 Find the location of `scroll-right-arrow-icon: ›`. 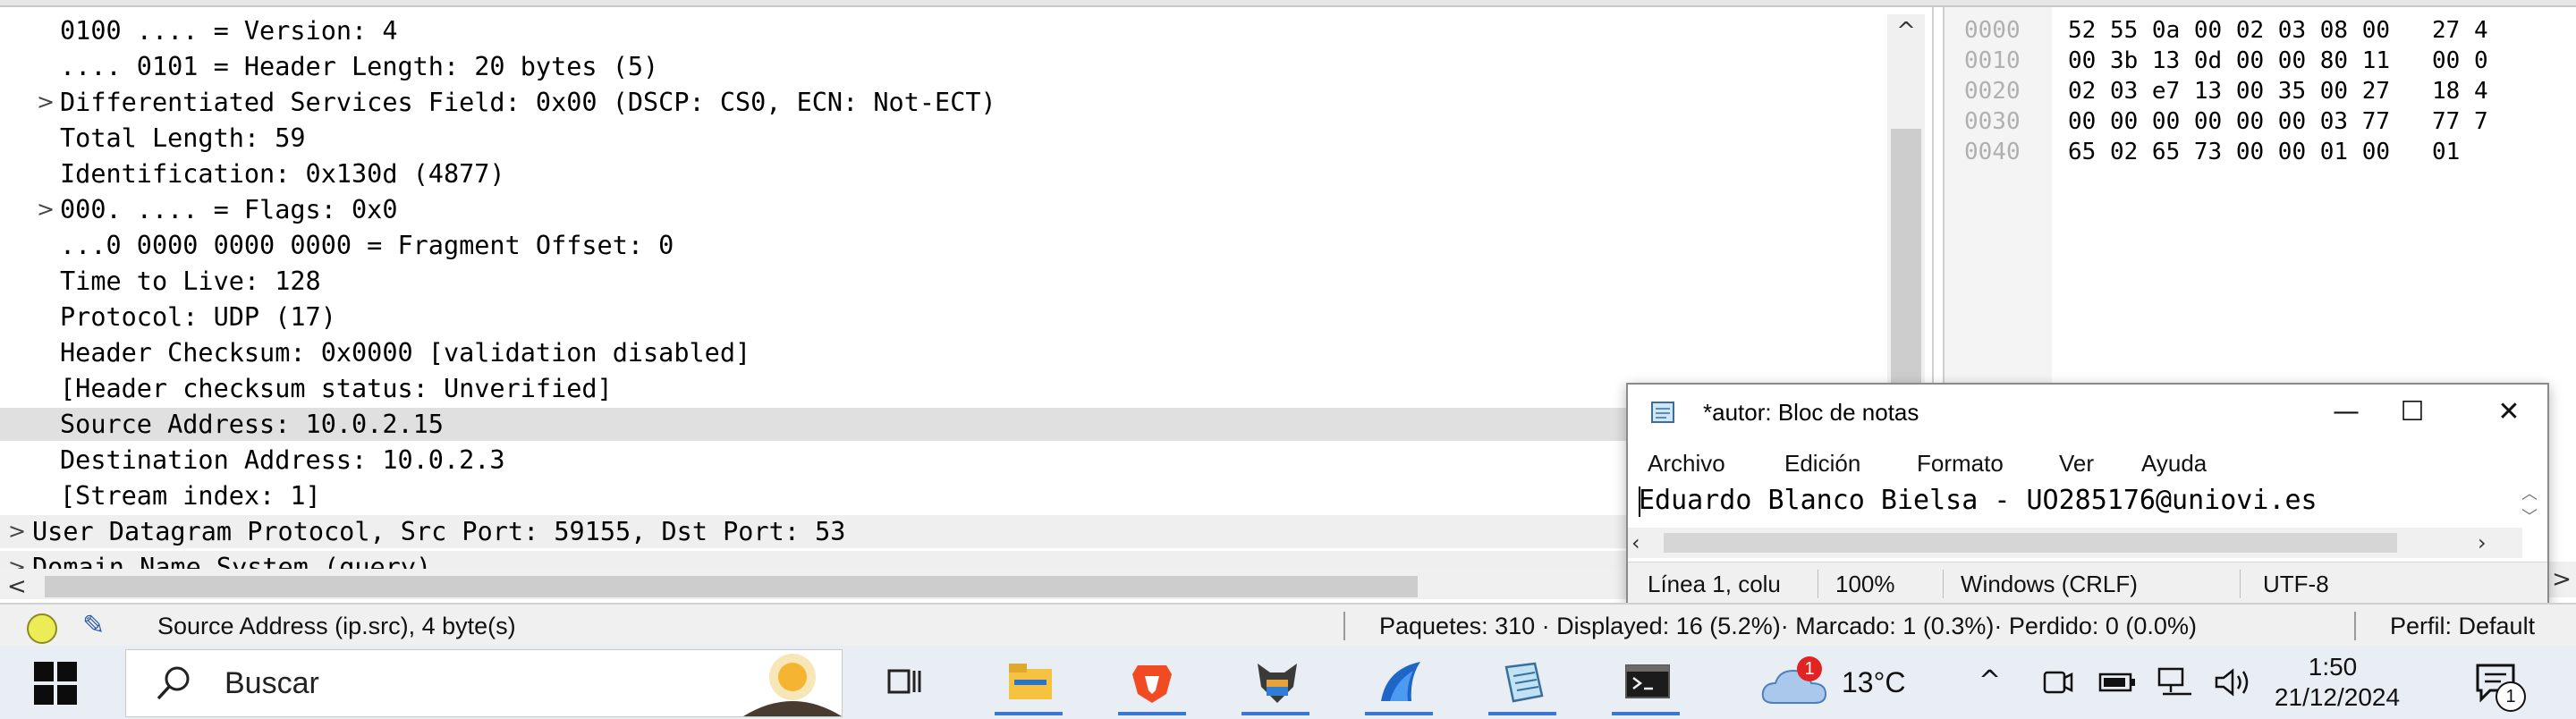

scroll-right-arrow-icon: › is located at coordinates (2491, 543).